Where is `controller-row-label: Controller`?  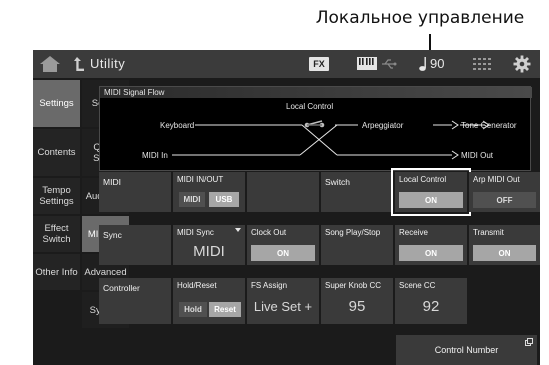
controller-row-label: Controller is located at coordinates (121, 288).